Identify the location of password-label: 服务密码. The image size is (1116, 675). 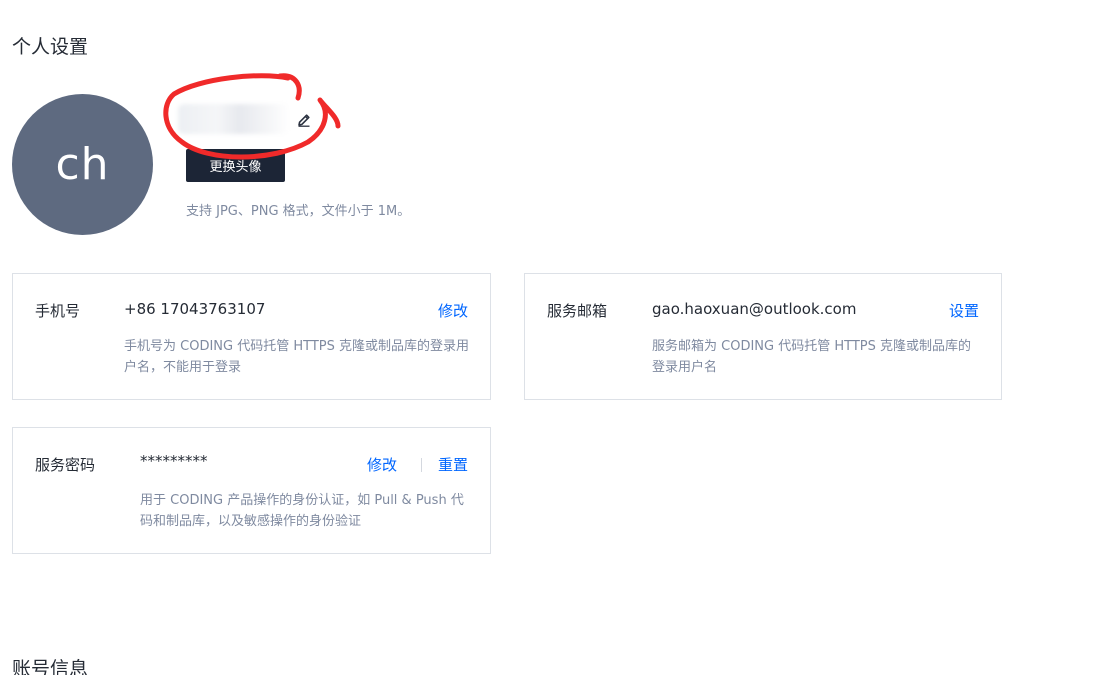
(65, 465).